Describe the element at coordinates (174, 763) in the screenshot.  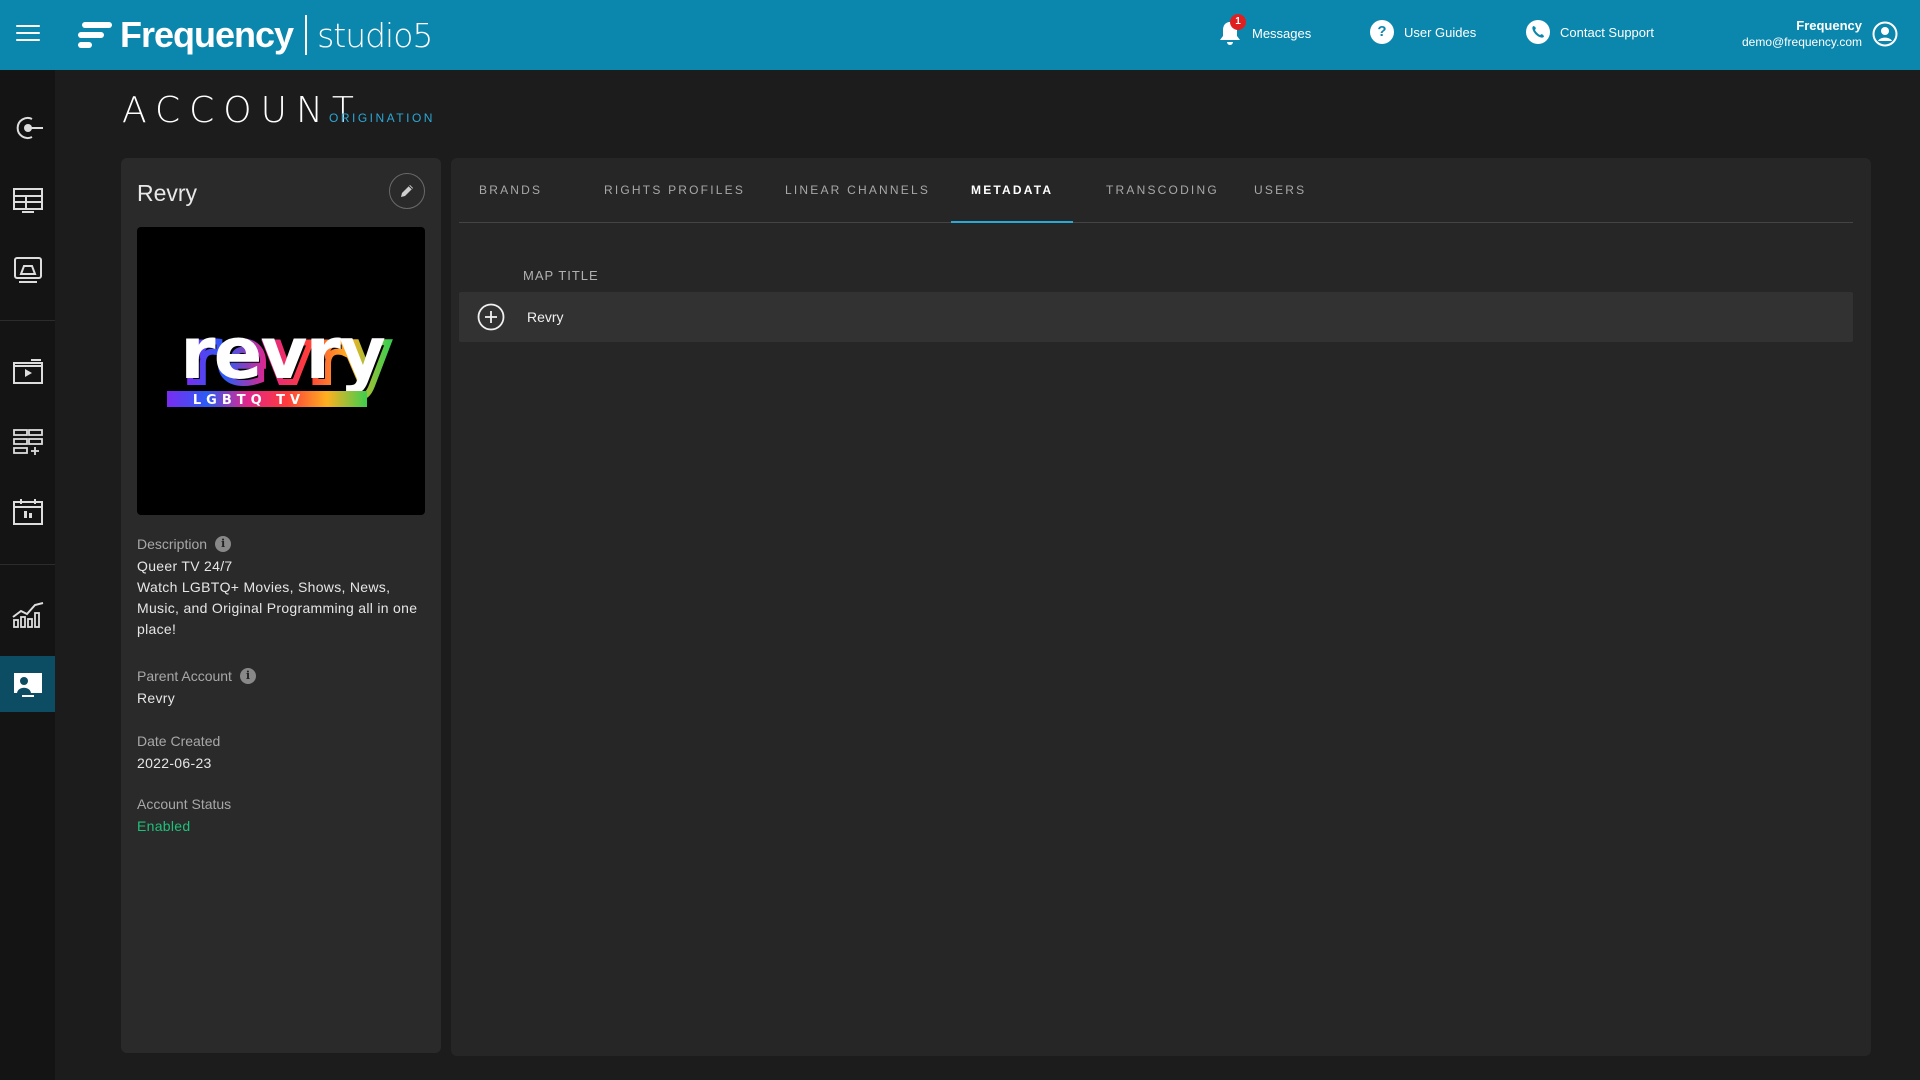
I see `date-created-value: 2022-06-23` at that location.